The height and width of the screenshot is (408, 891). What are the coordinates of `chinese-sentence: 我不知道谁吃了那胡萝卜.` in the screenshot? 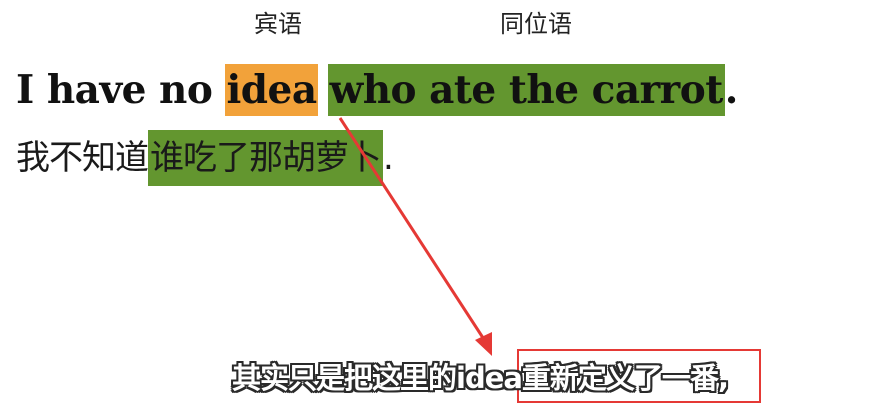 It's located at (205, 158).